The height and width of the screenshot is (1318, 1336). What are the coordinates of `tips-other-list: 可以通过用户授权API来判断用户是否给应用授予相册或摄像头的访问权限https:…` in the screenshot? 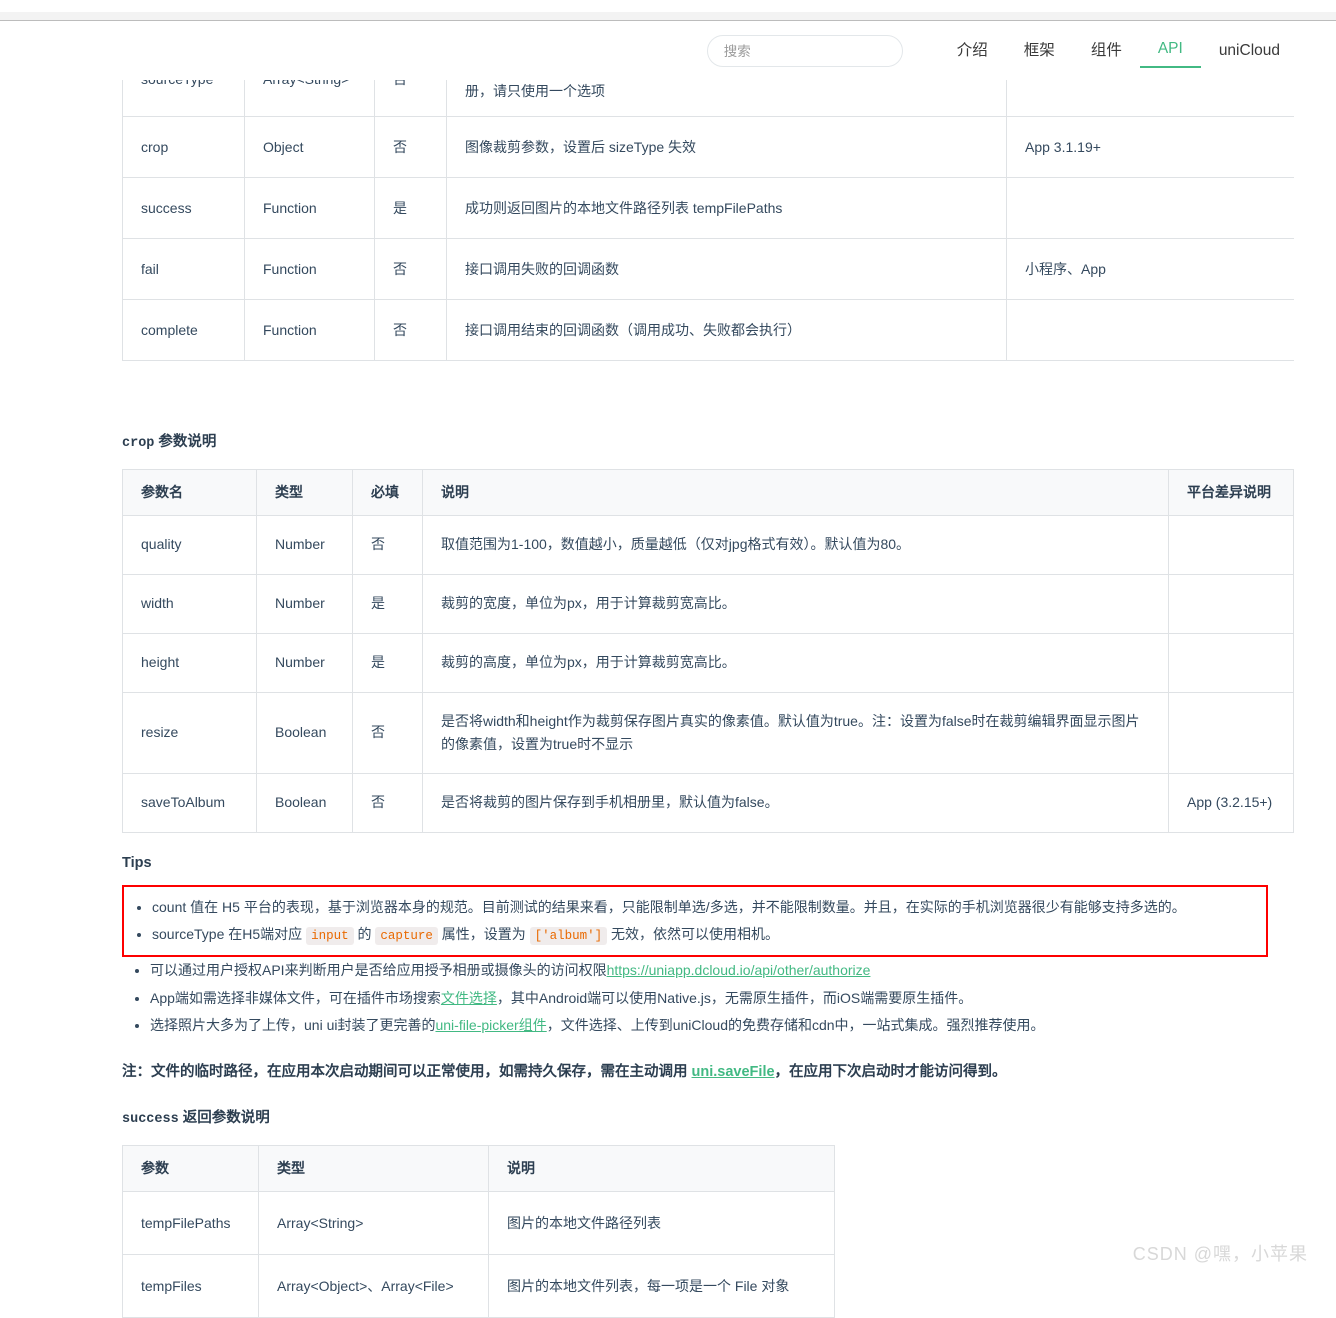 It's located at (712, 998).